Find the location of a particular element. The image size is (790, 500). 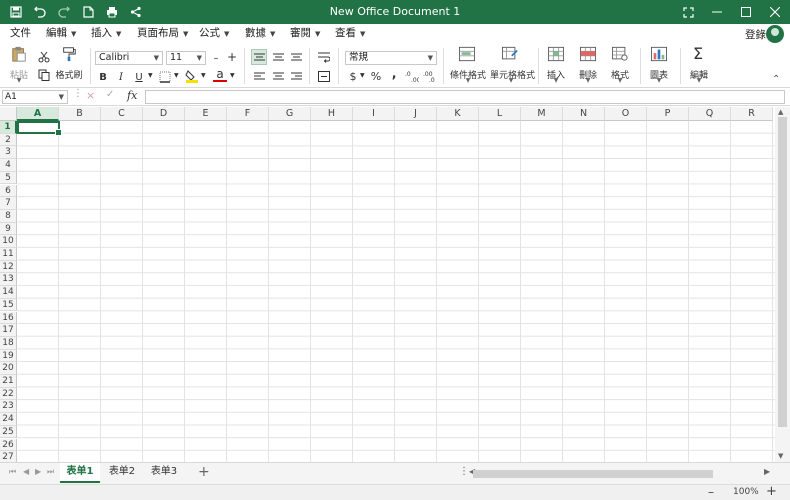

column-header: I is located at coordinates (374, 114).